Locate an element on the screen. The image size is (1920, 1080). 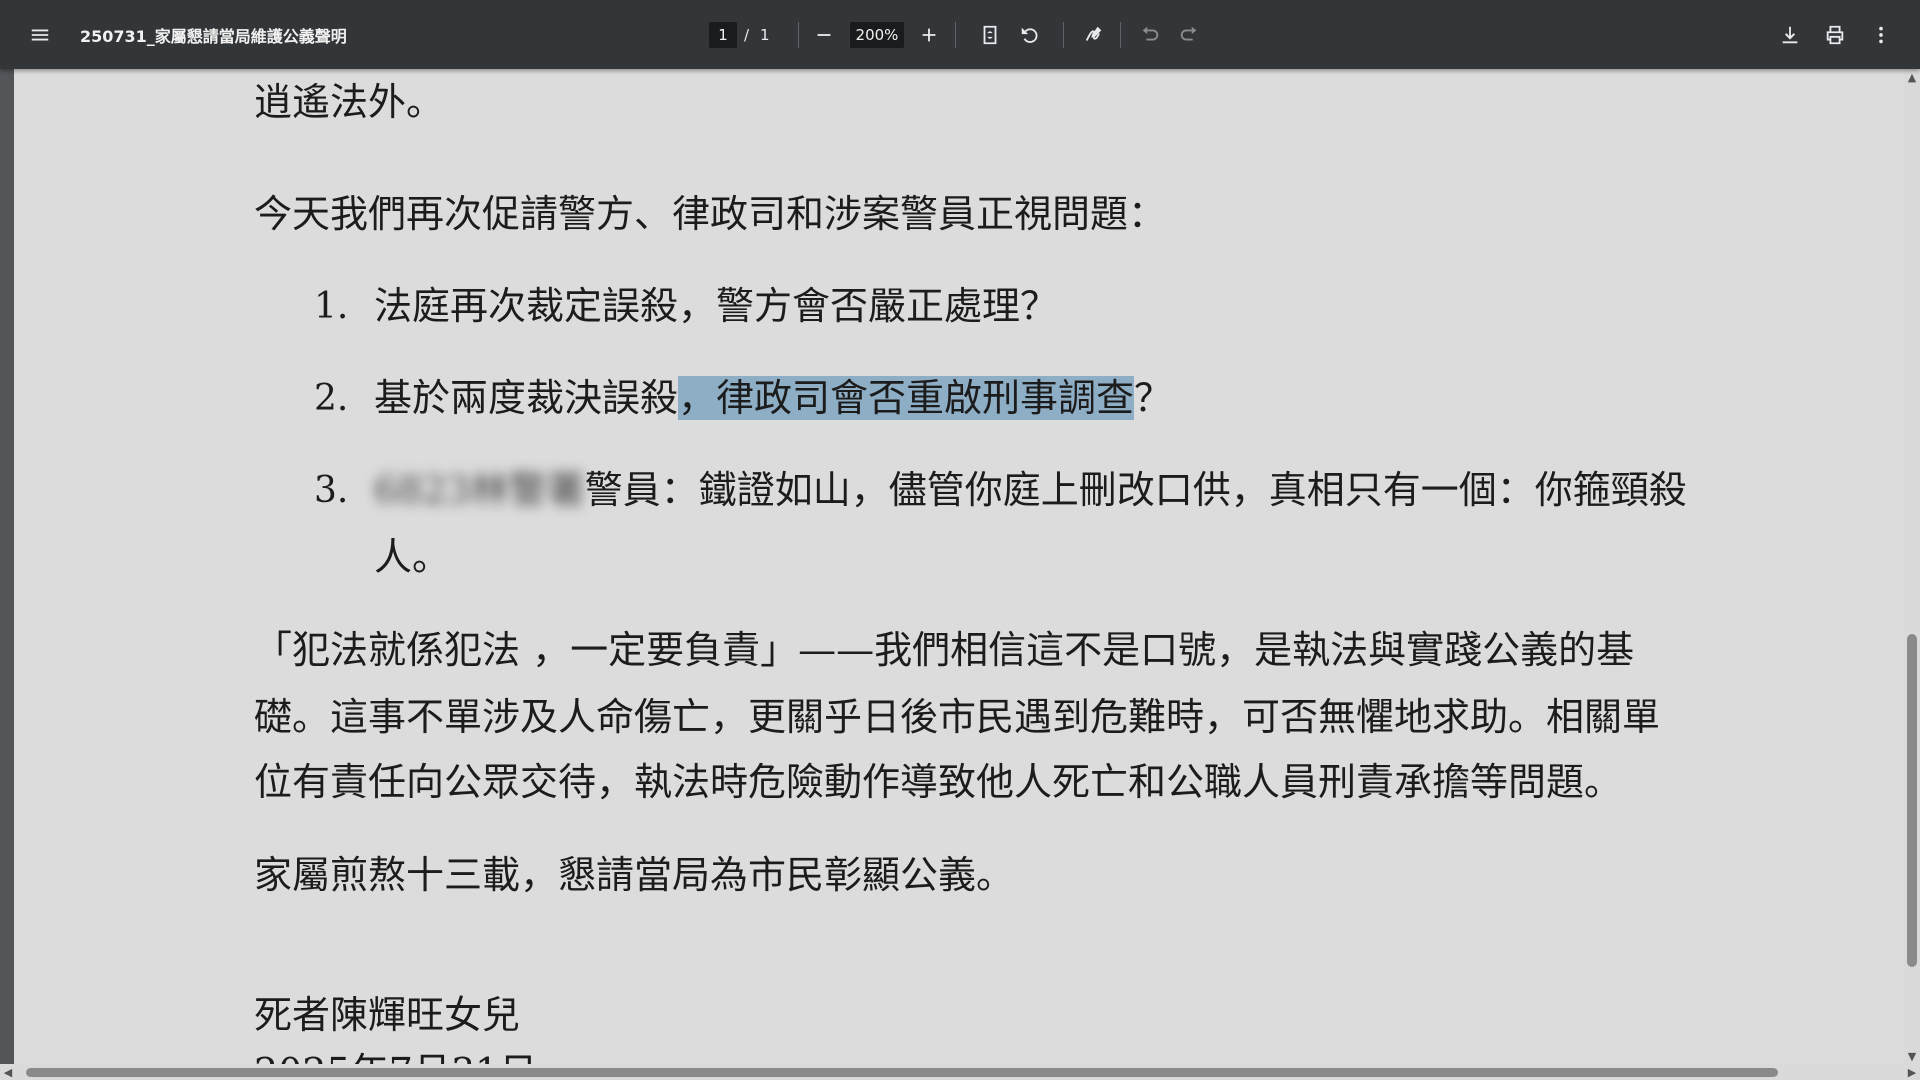
document-title: 250731_家屬懇請當局維護公義聲明 is located at coordinates (213, 36).